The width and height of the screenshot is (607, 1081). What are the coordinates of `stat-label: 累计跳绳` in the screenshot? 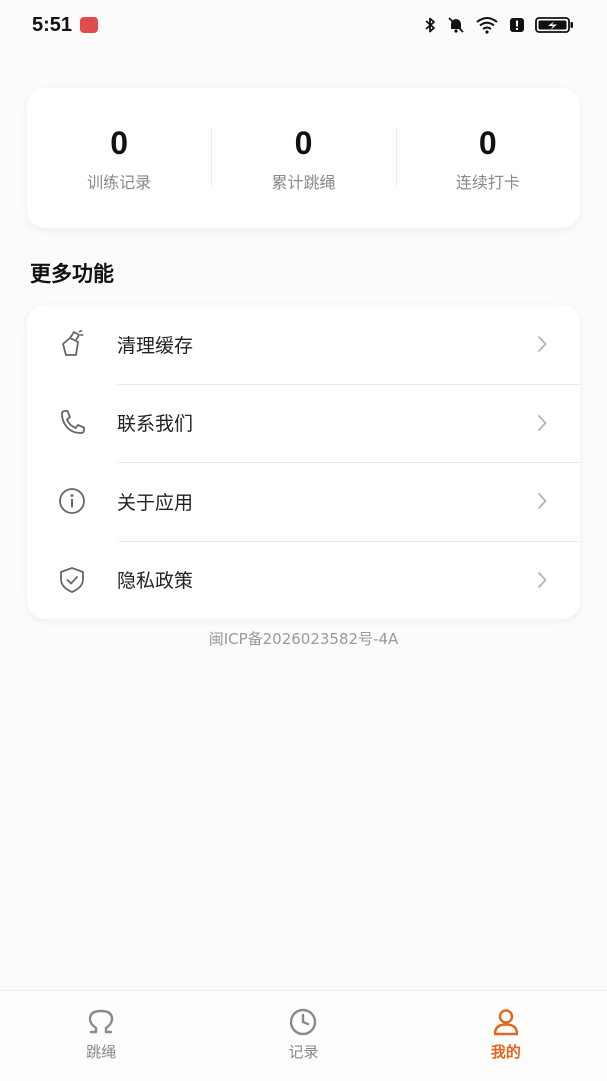 It's located at (303, 182).